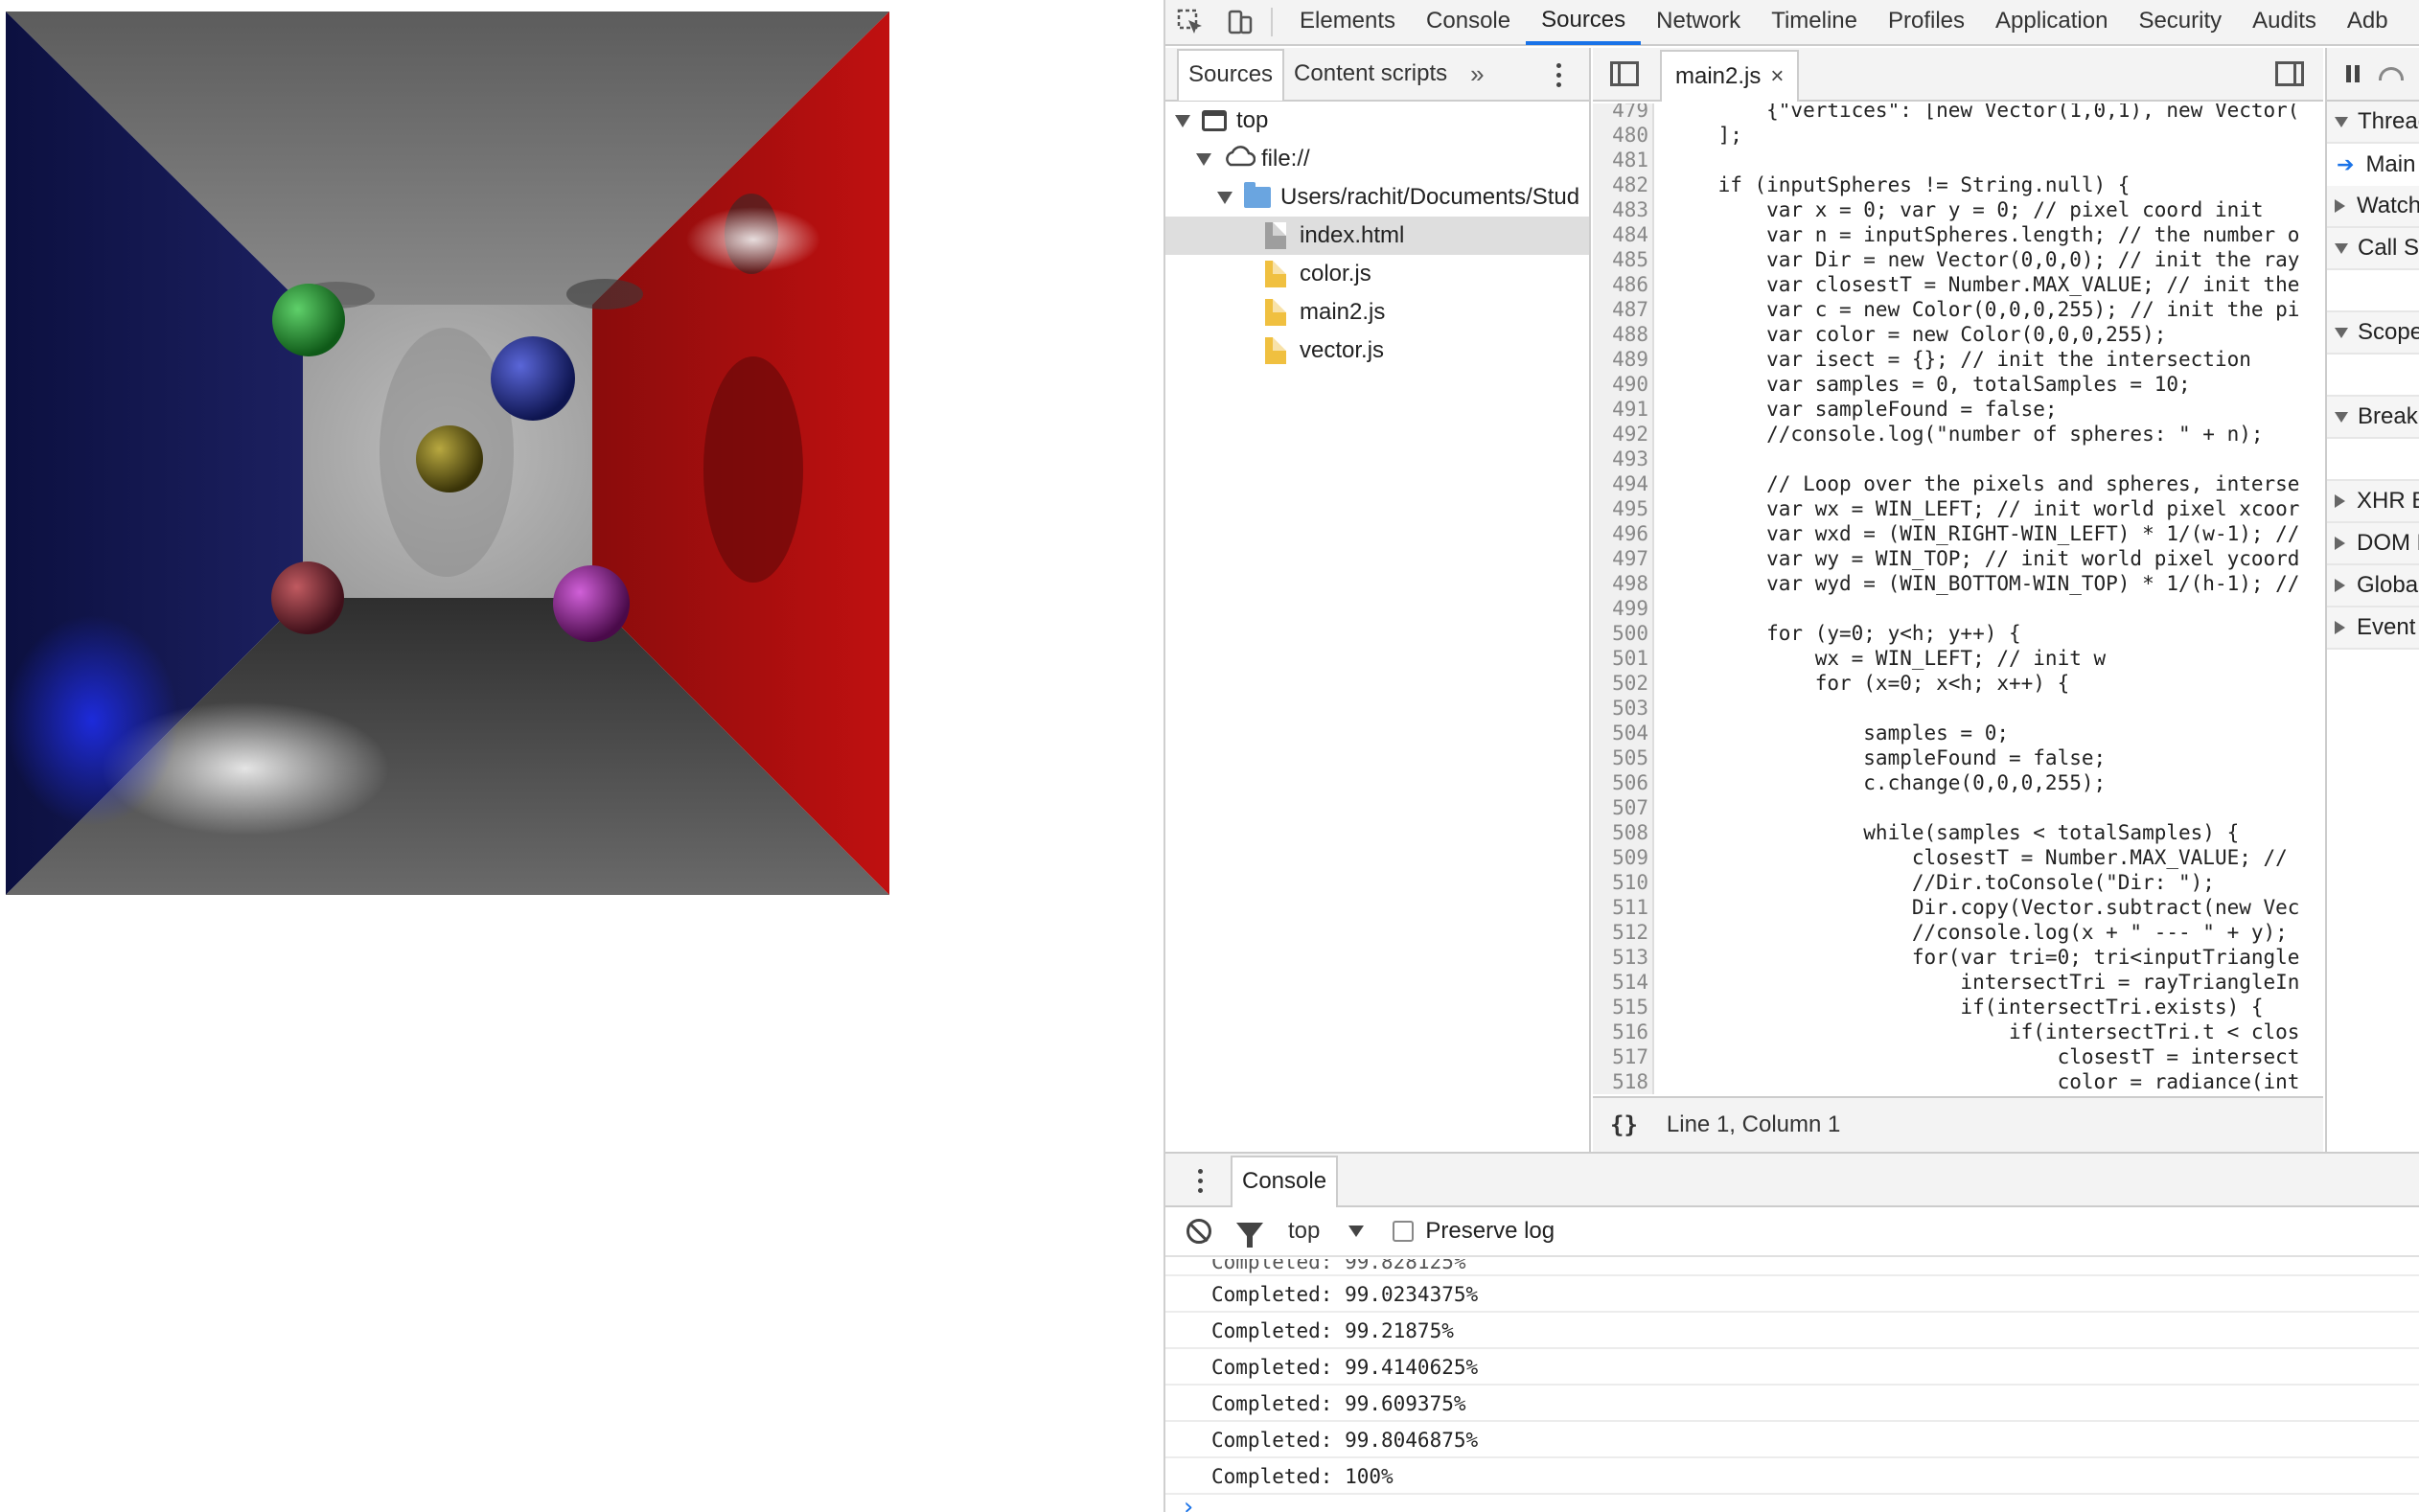  What do you see at coordinates (1285, 1181) in the screenshot?
I see `tab-console-drawer: Console` at bounding box center [1285, 1181].